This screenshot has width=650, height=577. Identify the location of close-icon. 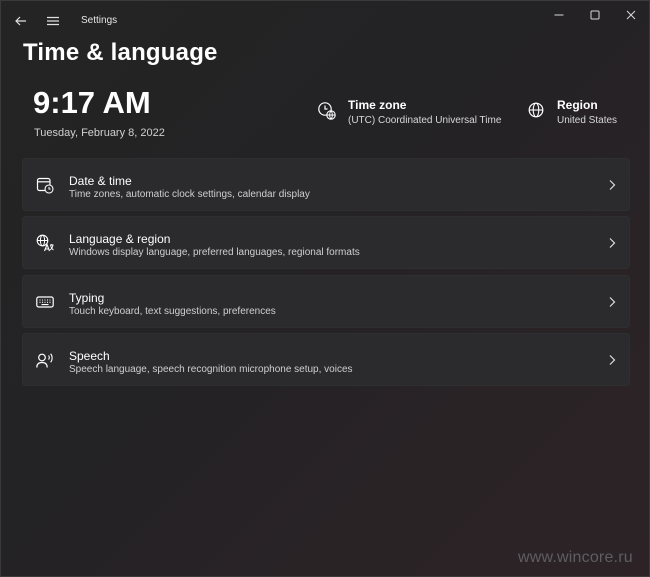
(631, 15).